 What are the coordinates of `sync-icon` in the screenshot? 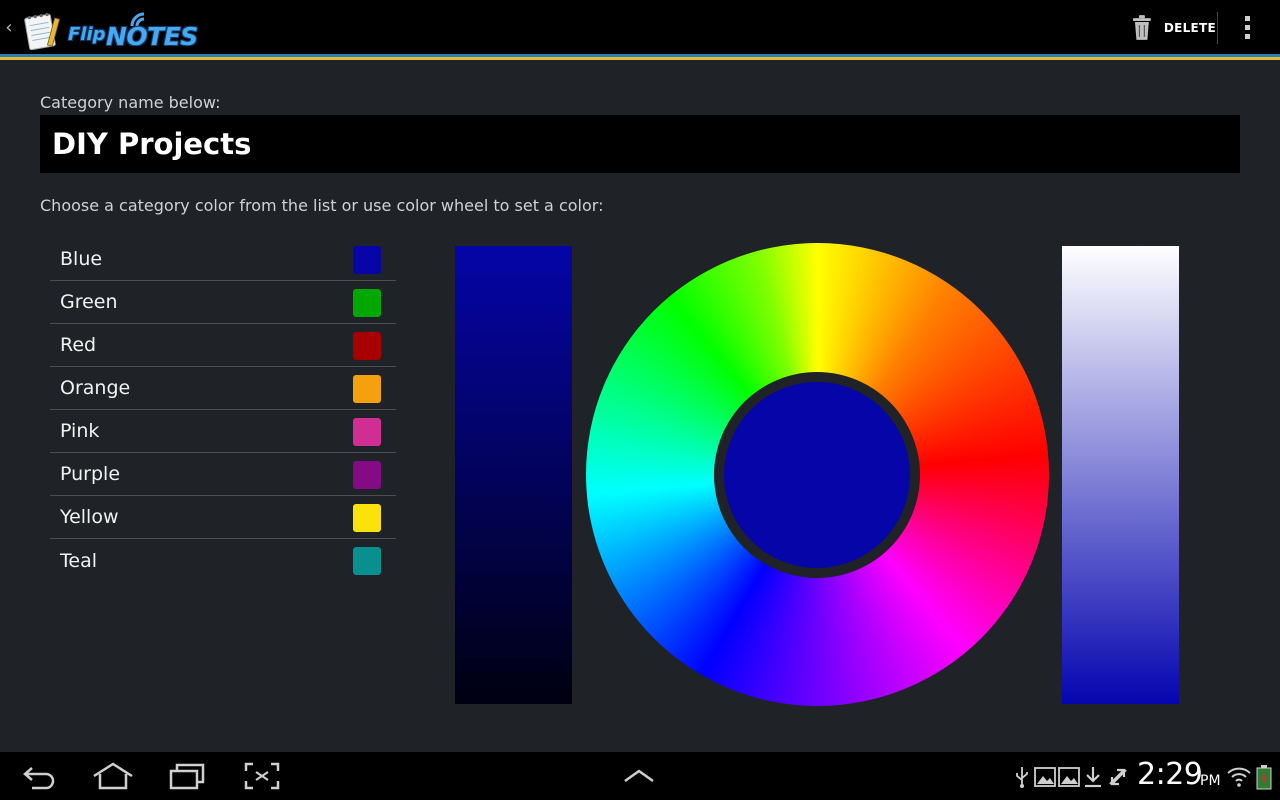 It's located at (1118, 777).